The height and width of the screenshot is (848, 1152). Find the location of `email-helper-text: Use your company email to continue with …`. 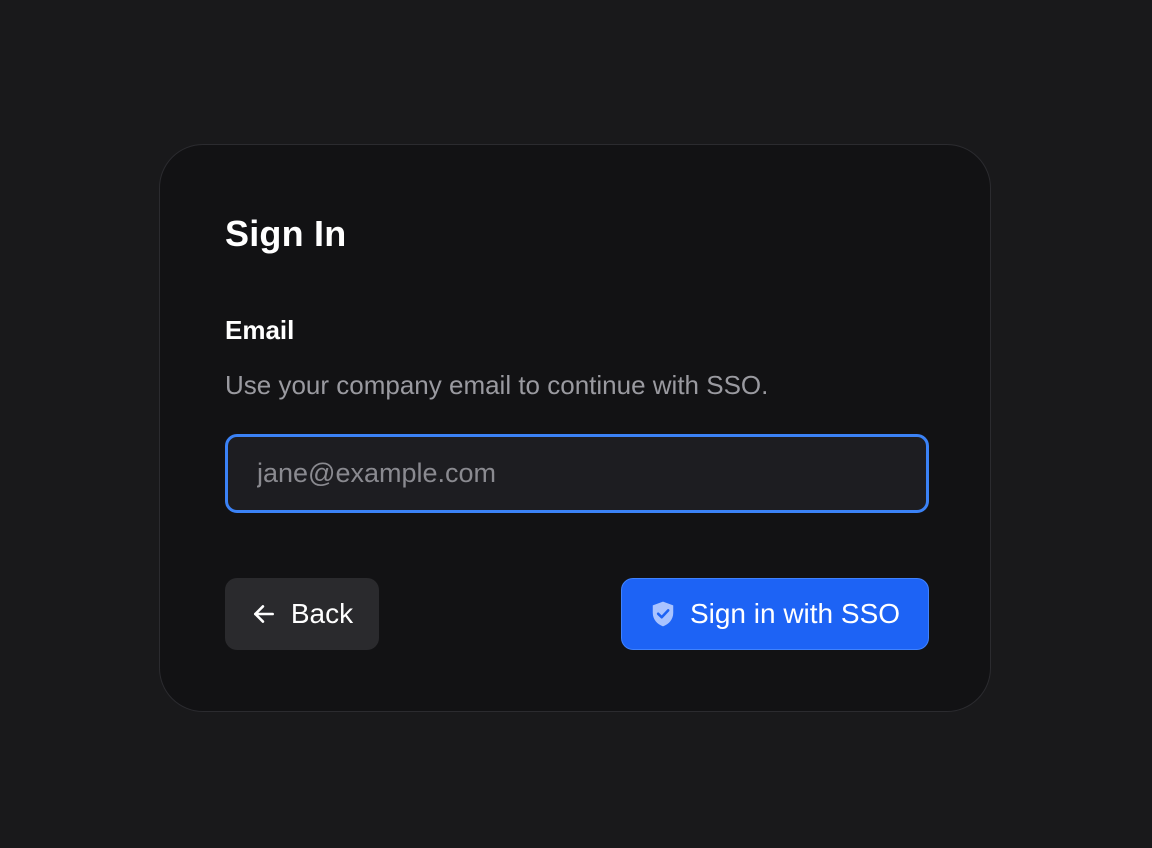

email-helper-text: Use your company email to continue with … is located at coordinates (497, 385).